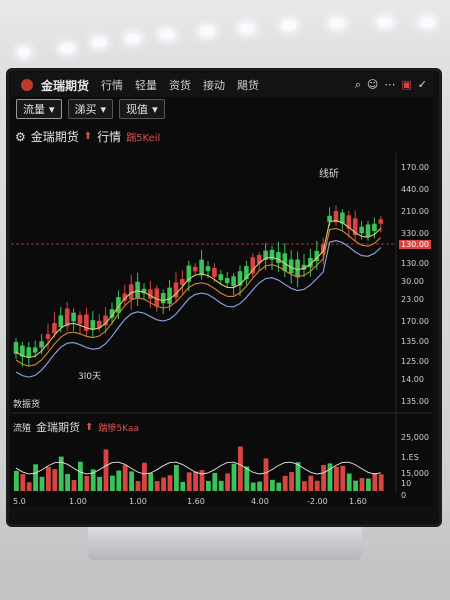 The width and height of the screenshot is (450, 600). What do you see at coordinates (412, 299) in the screenshot?
I see `price-tick: 23.00` at bounding box center [412, 299].